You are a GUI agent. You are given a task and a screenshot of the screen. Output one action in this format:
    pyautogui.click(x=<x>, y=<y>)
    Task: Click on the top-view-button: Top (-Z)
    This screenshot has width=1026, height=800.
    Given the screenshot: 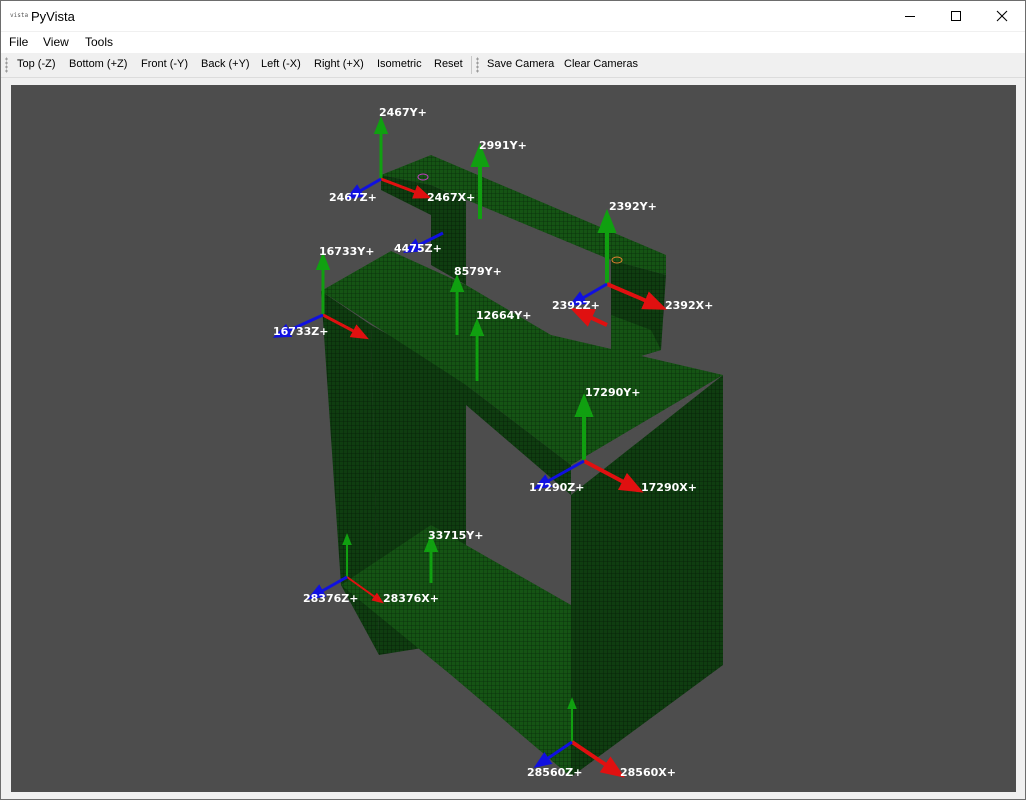 What is the action you would take?
    pyautogui.click(x=36, y=64)
    